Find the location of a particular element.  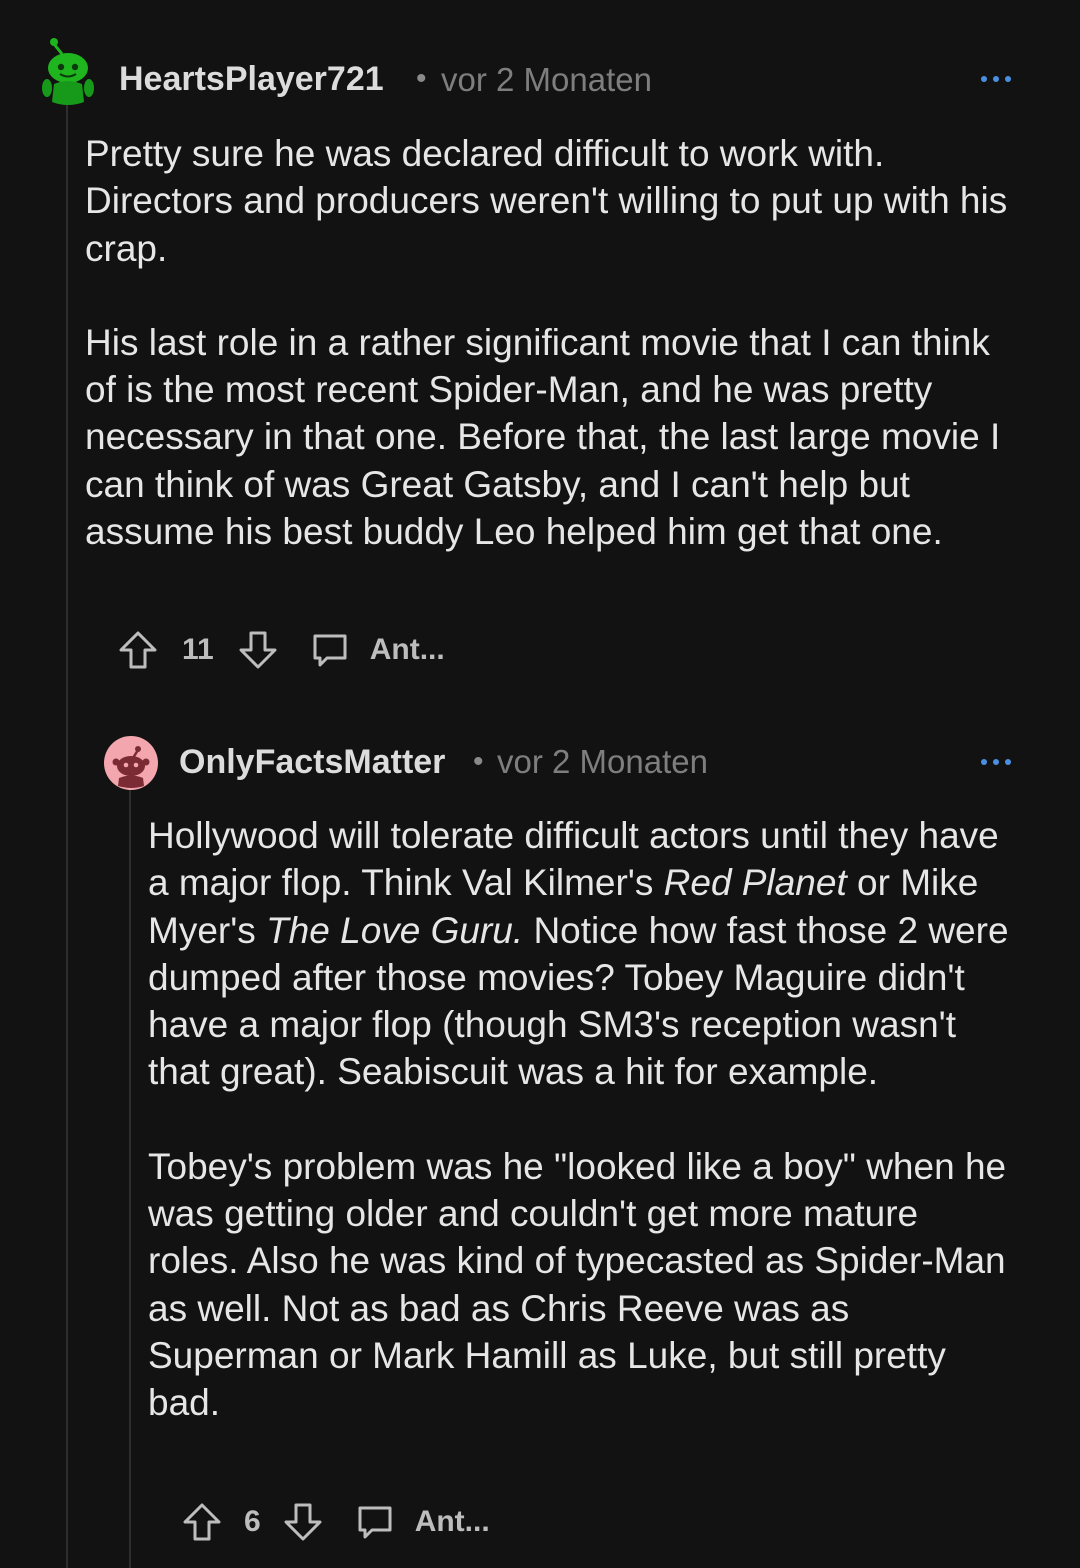

movie-title: The Love Guru. is located at coordinates (395, 930).